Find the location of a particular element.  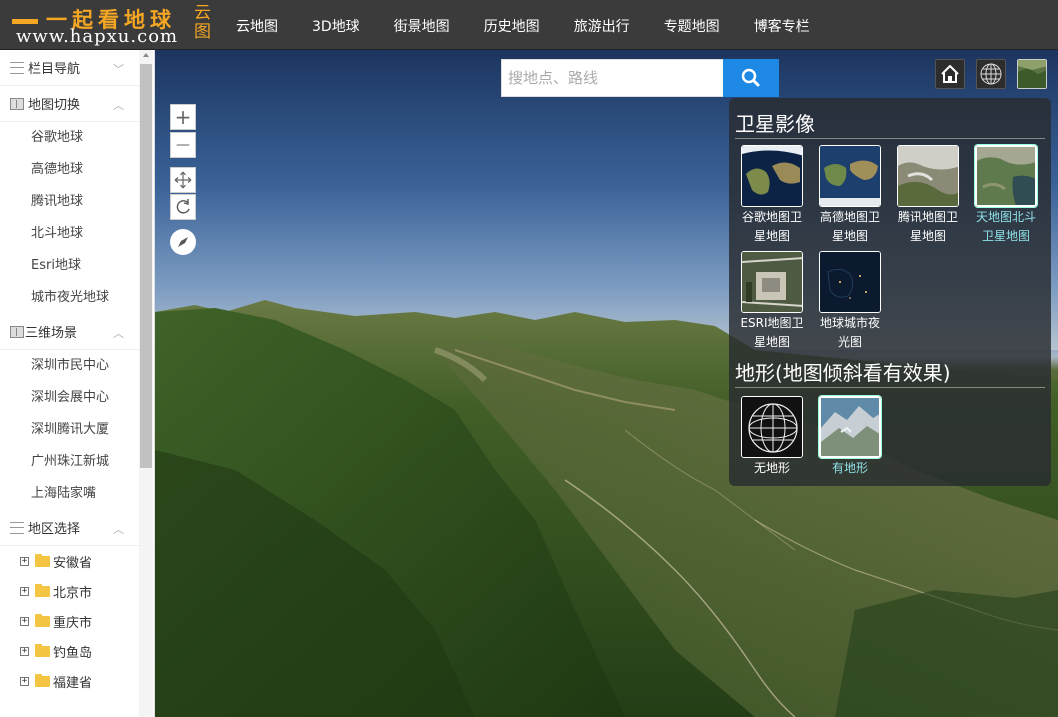

tree-item-diaoyu: + 钓鱼岛 is located at coordinates (77, 651).